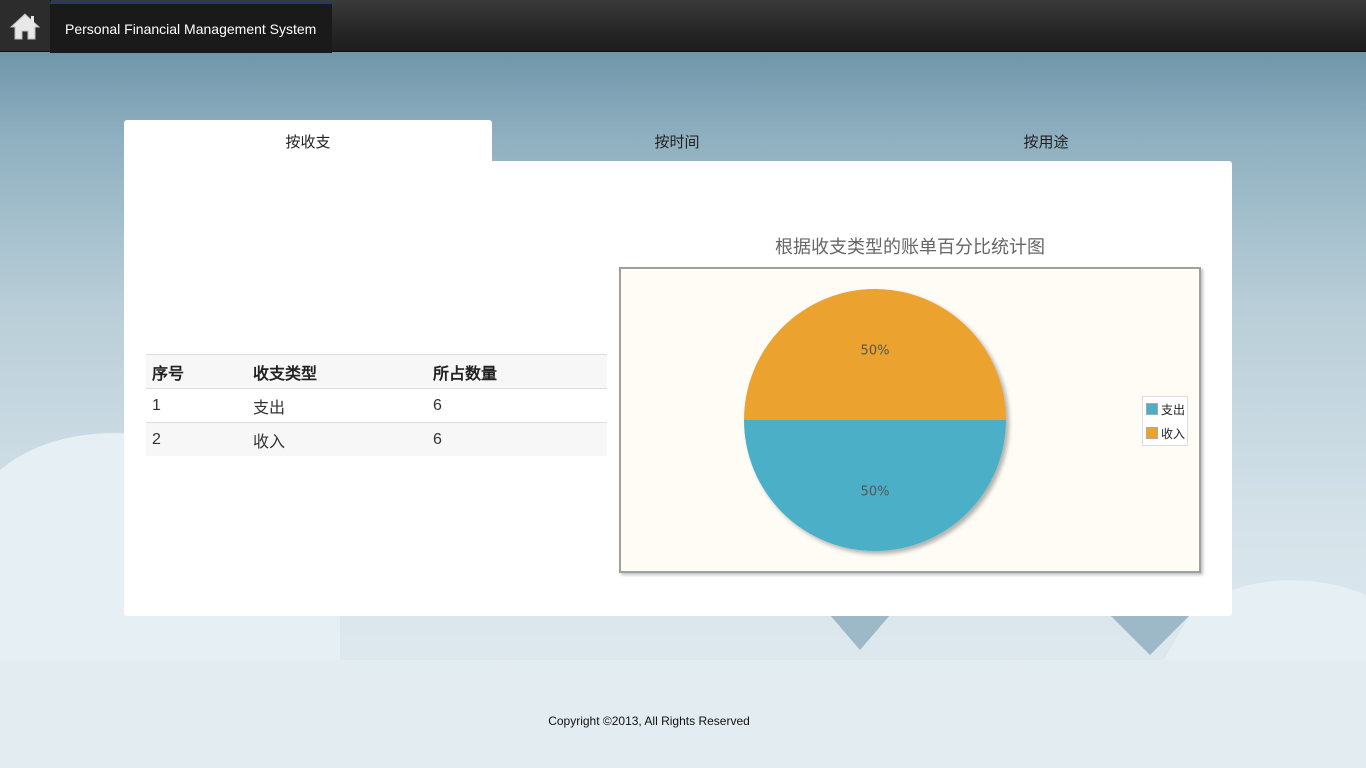 The image size is (1366, 768). What do you see at coordinates (517, 371) in the screenshot?
I see `header-count: 所占数量` at bounding box center [517, 371].